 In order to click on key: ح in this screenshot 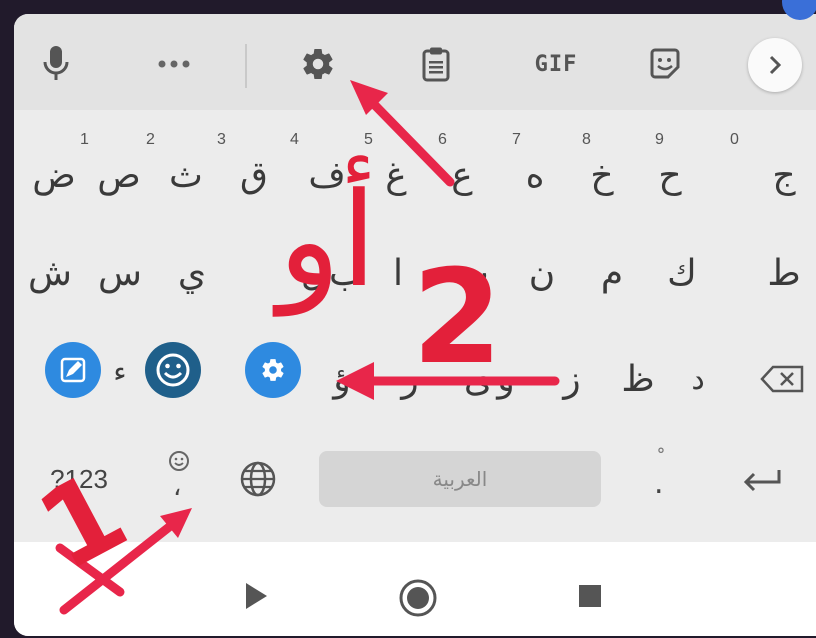, I will do `click(670, 175)`.